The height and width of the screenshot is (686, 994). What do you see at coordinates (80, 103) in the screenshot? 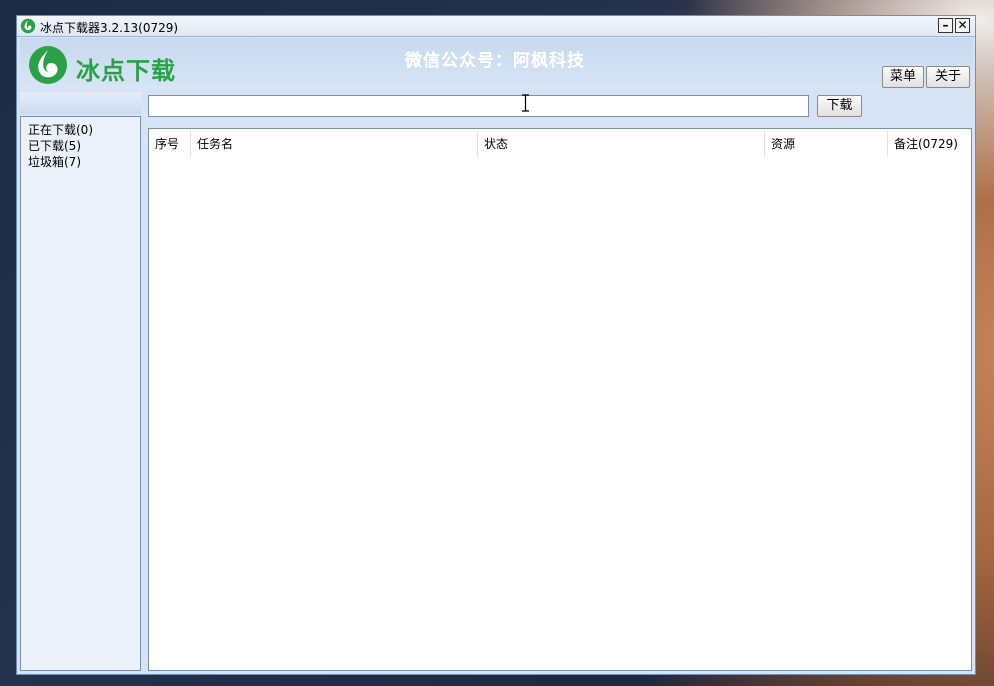
I see `sidebar-header-strip` at bounding box center [80, 103].